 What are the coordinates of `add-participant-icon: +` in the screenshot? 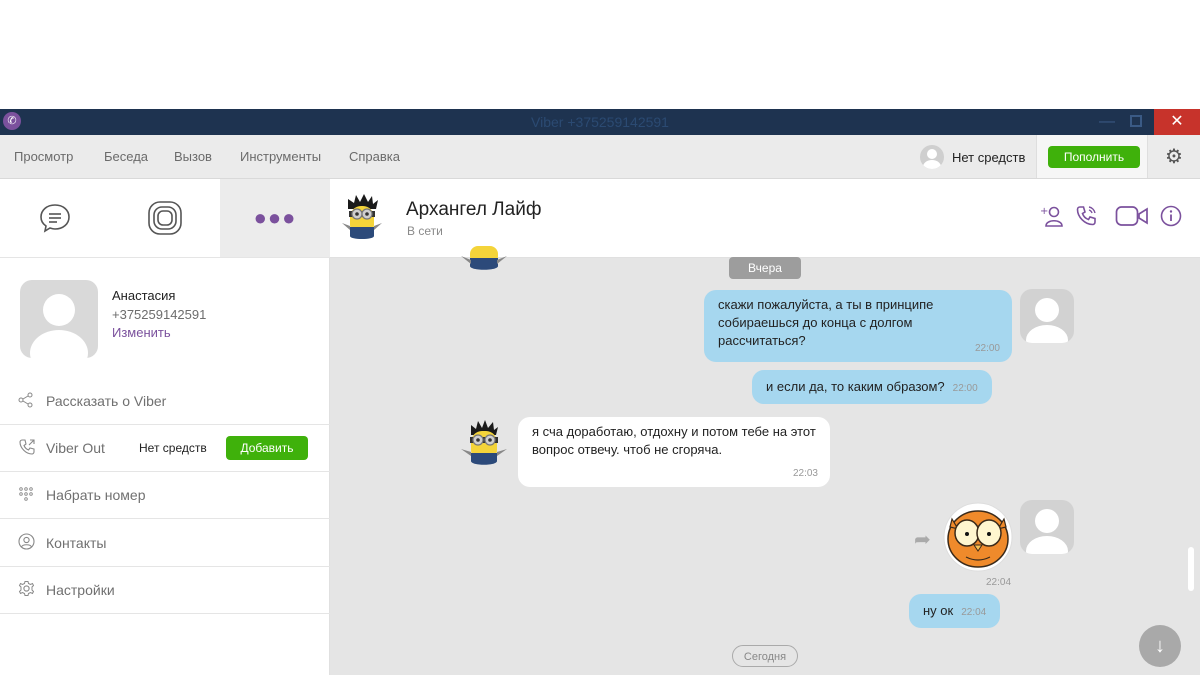 It's located at (1052, 219).